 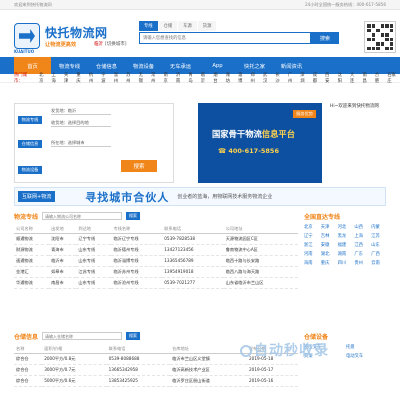 What do you see at coordinates (253, 134) in the screenshot?
I see `banner-headline: 国家骨干物流信息平台` at bounding box center [253, 134].